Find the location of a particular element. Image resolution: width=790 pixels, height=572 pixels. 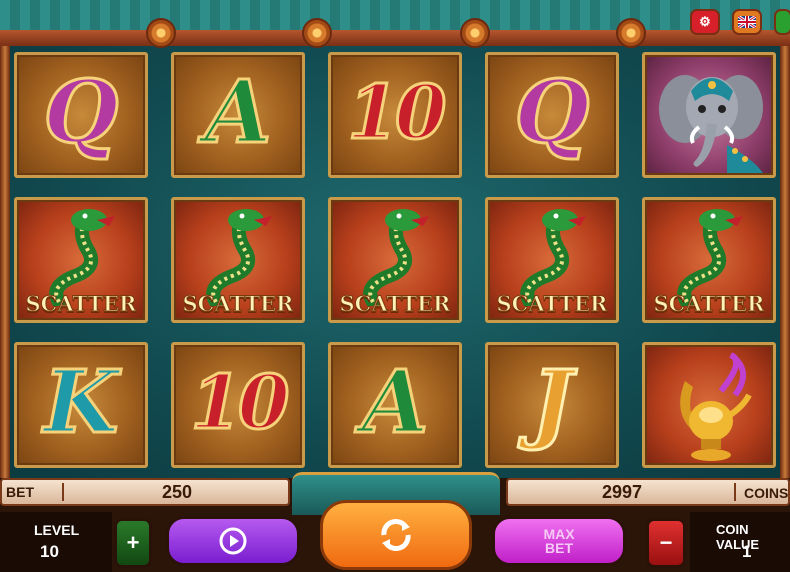

reel-2-row-3: 10 is located at coordinates (238, 405).